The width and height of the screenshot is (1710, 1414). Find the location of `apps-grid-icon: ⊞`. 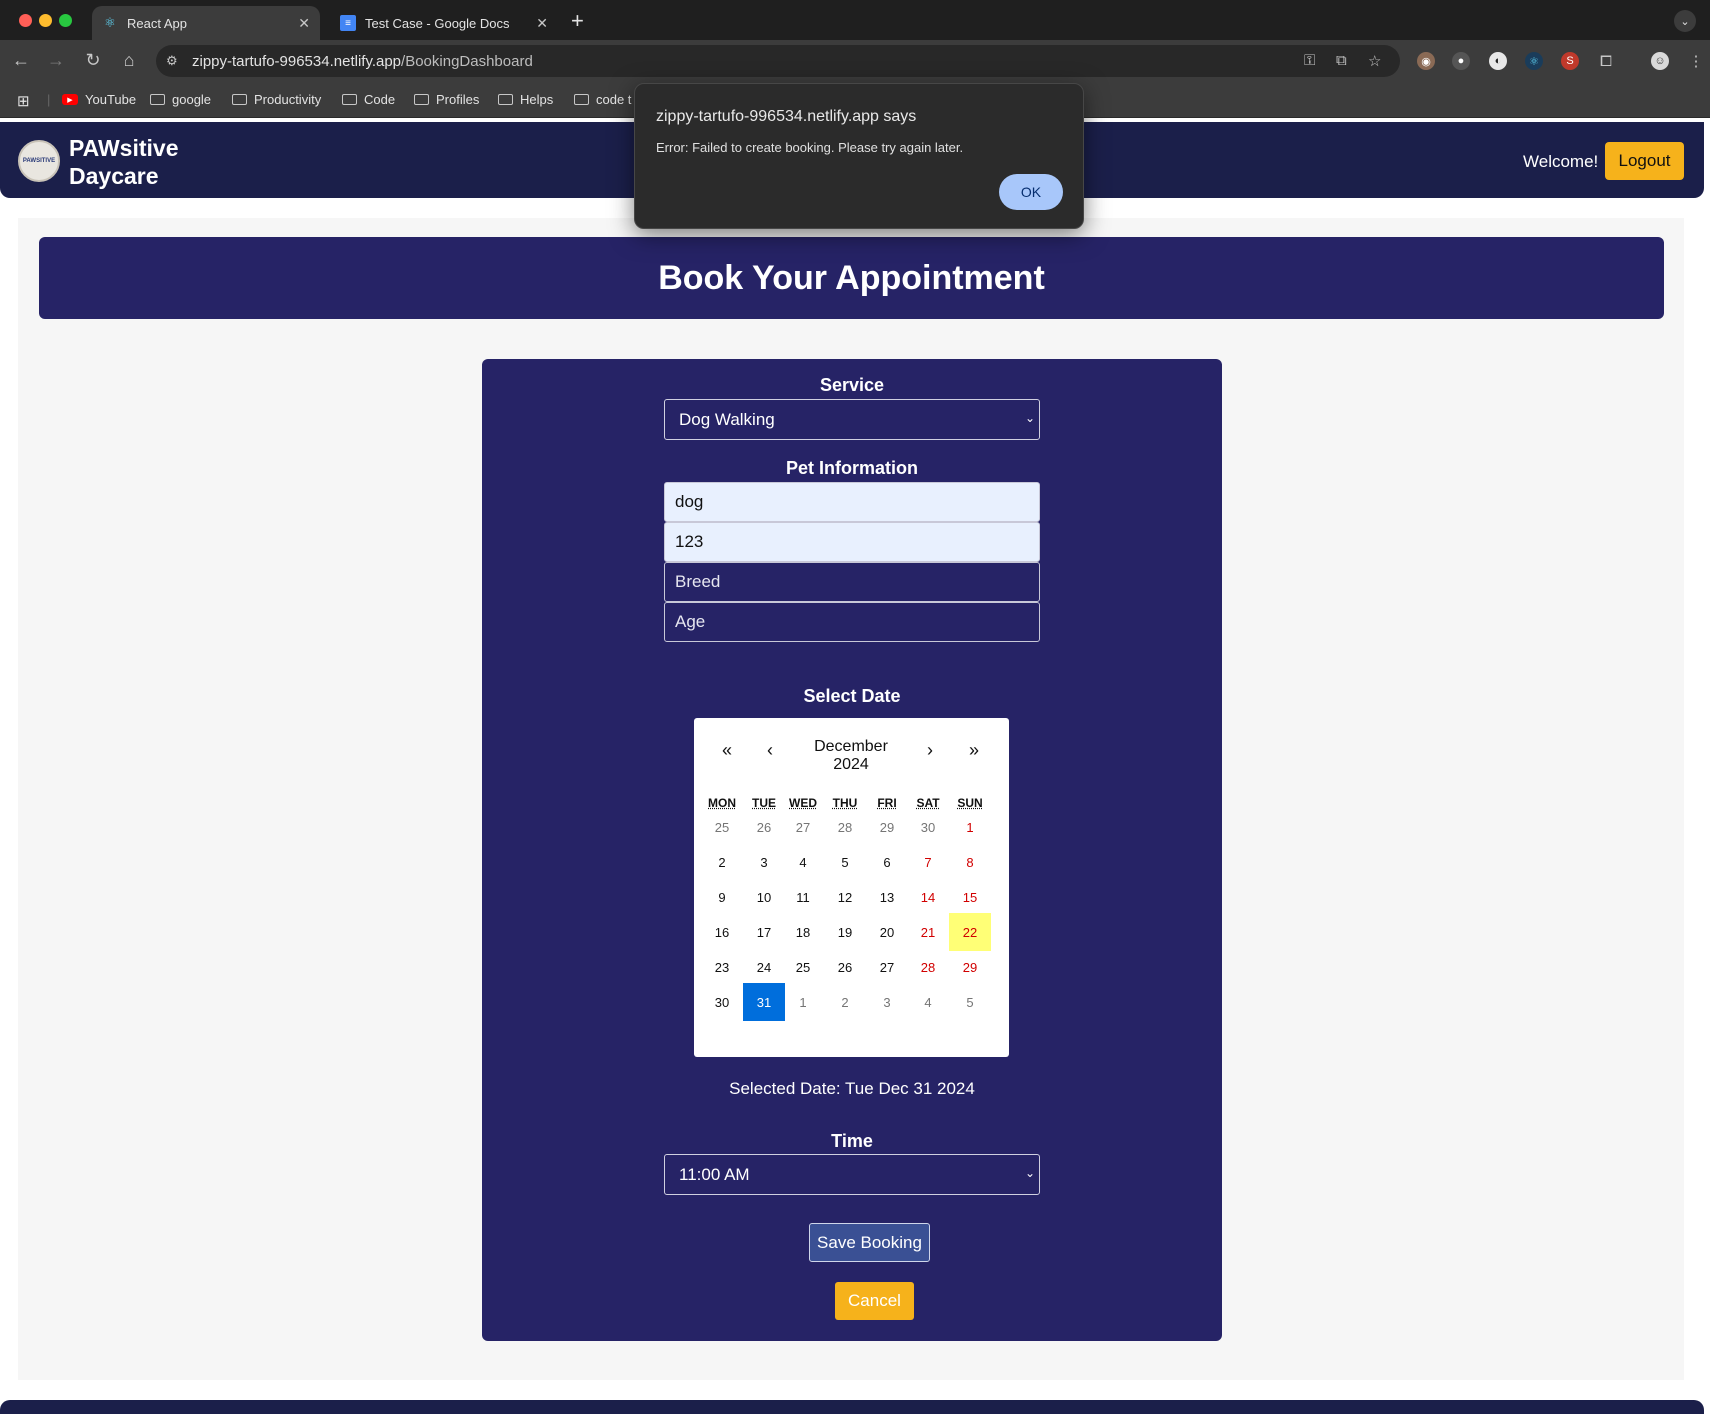

apps-grid-icon: ⊞ is located at coordinates (23, 101).